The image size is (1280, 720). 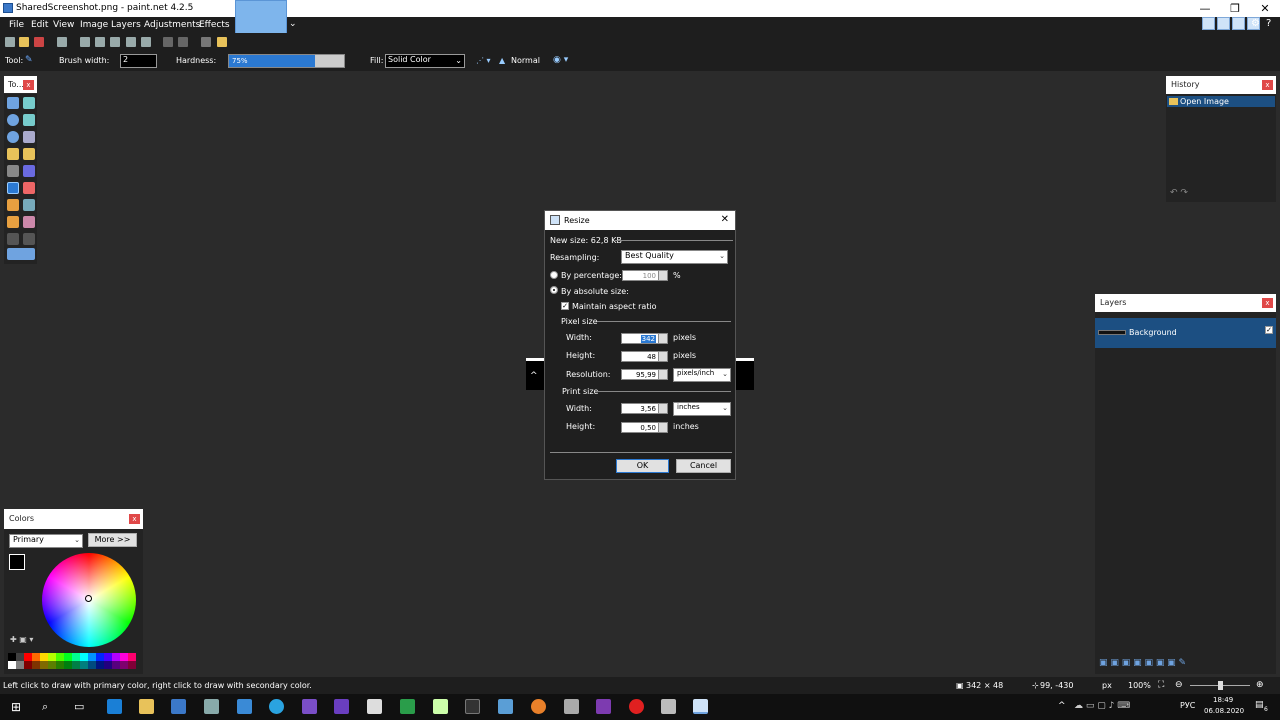 I want to click on menu-layers: Layers, so click(x=126, y=25).